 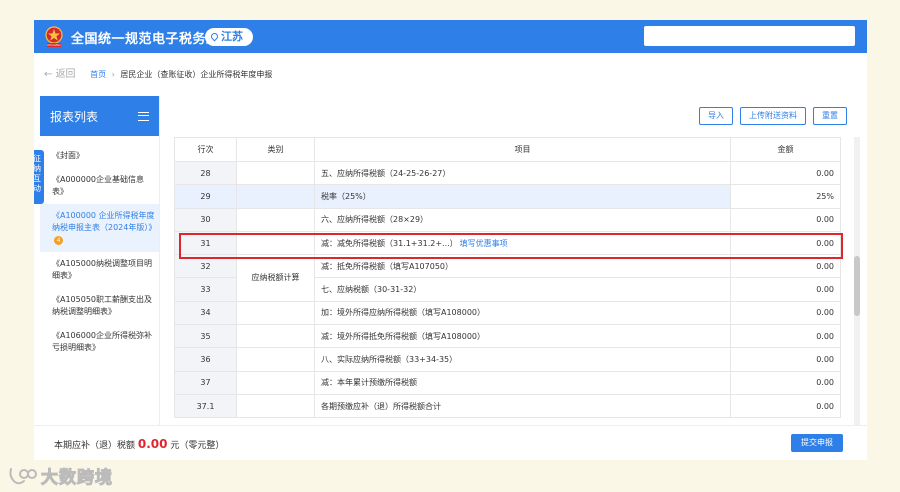 I want to click on sidebar-item-a100000: 《A100000 企业所得税年度纳税申报主表（2024年版）》4, so click(x=99, y=228).